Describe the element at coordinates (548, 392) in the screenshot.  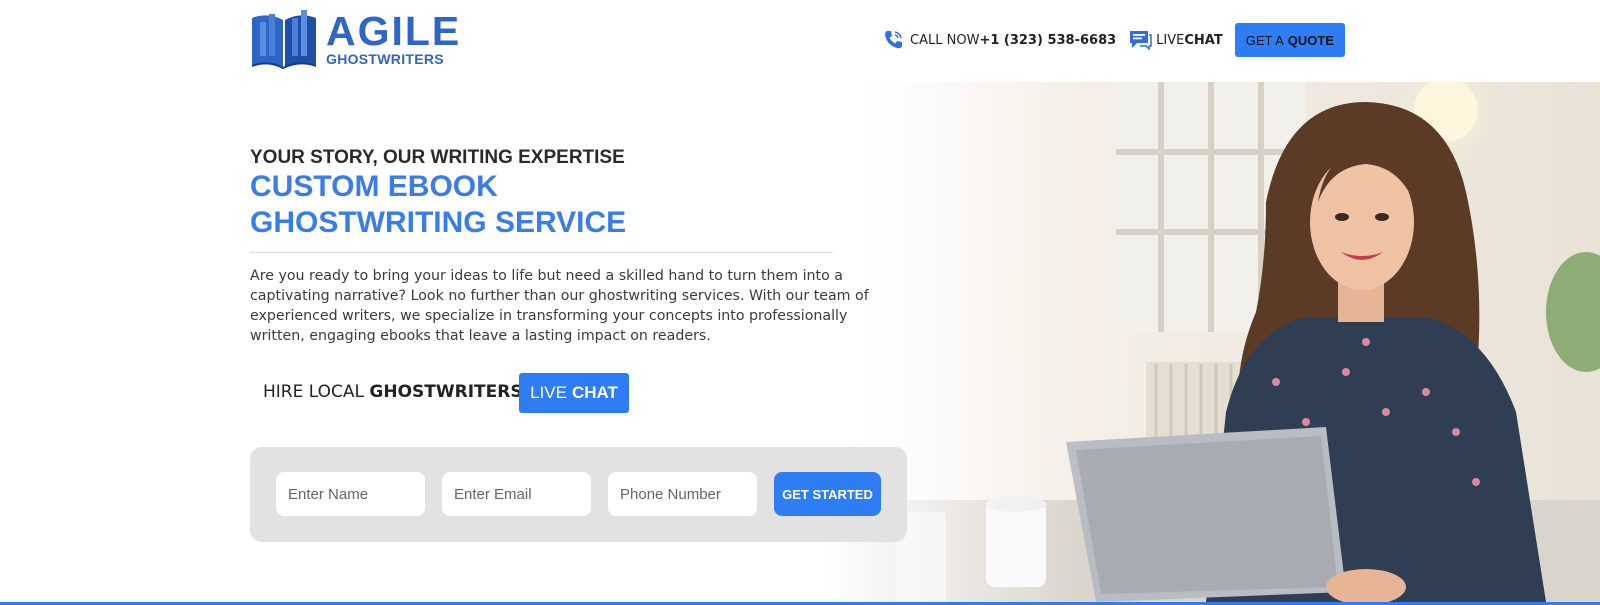
I see `live-chat-label-prefix: LIVE` at that location.